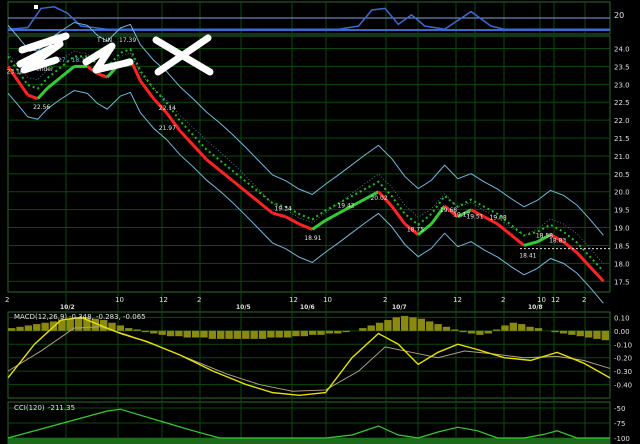 Image resolution: width=640 pixels, height=444 pixels. I want to click on macd-title: MACD(12,26,9), so click(40, 317).